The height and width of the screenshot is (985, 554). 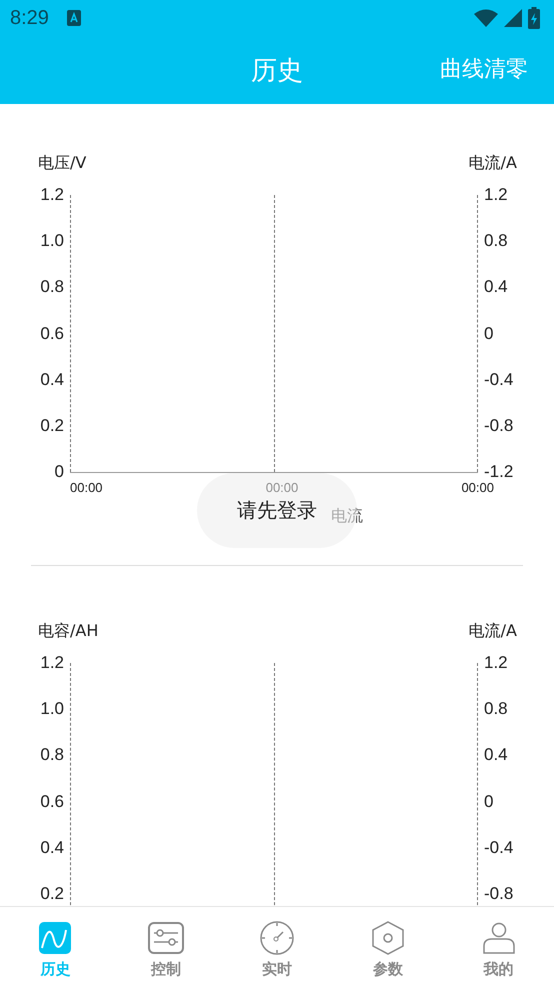 I want to click on keyboard-icon, so click(x=73, y=18).